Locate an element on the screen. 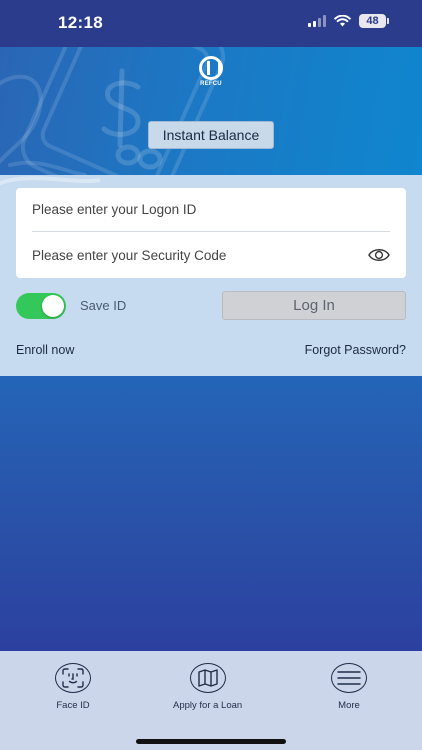 This screenshot has height=750, width=422. battery-level: 48 is located at coordinates (372, 21).